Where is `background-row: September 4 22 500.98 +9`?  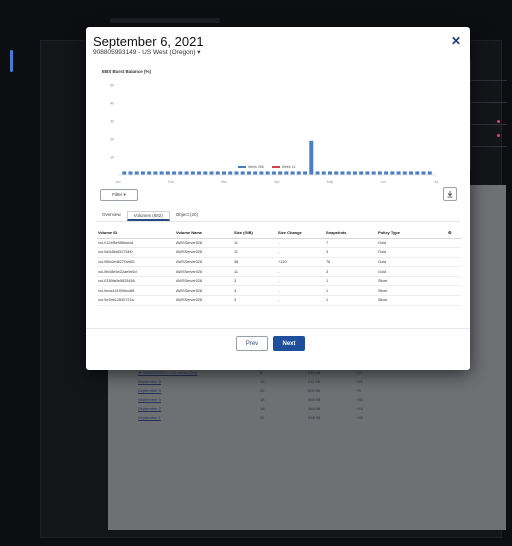
background-row: September 4 22 500.98 +9 is located at coordinates (268, 390).